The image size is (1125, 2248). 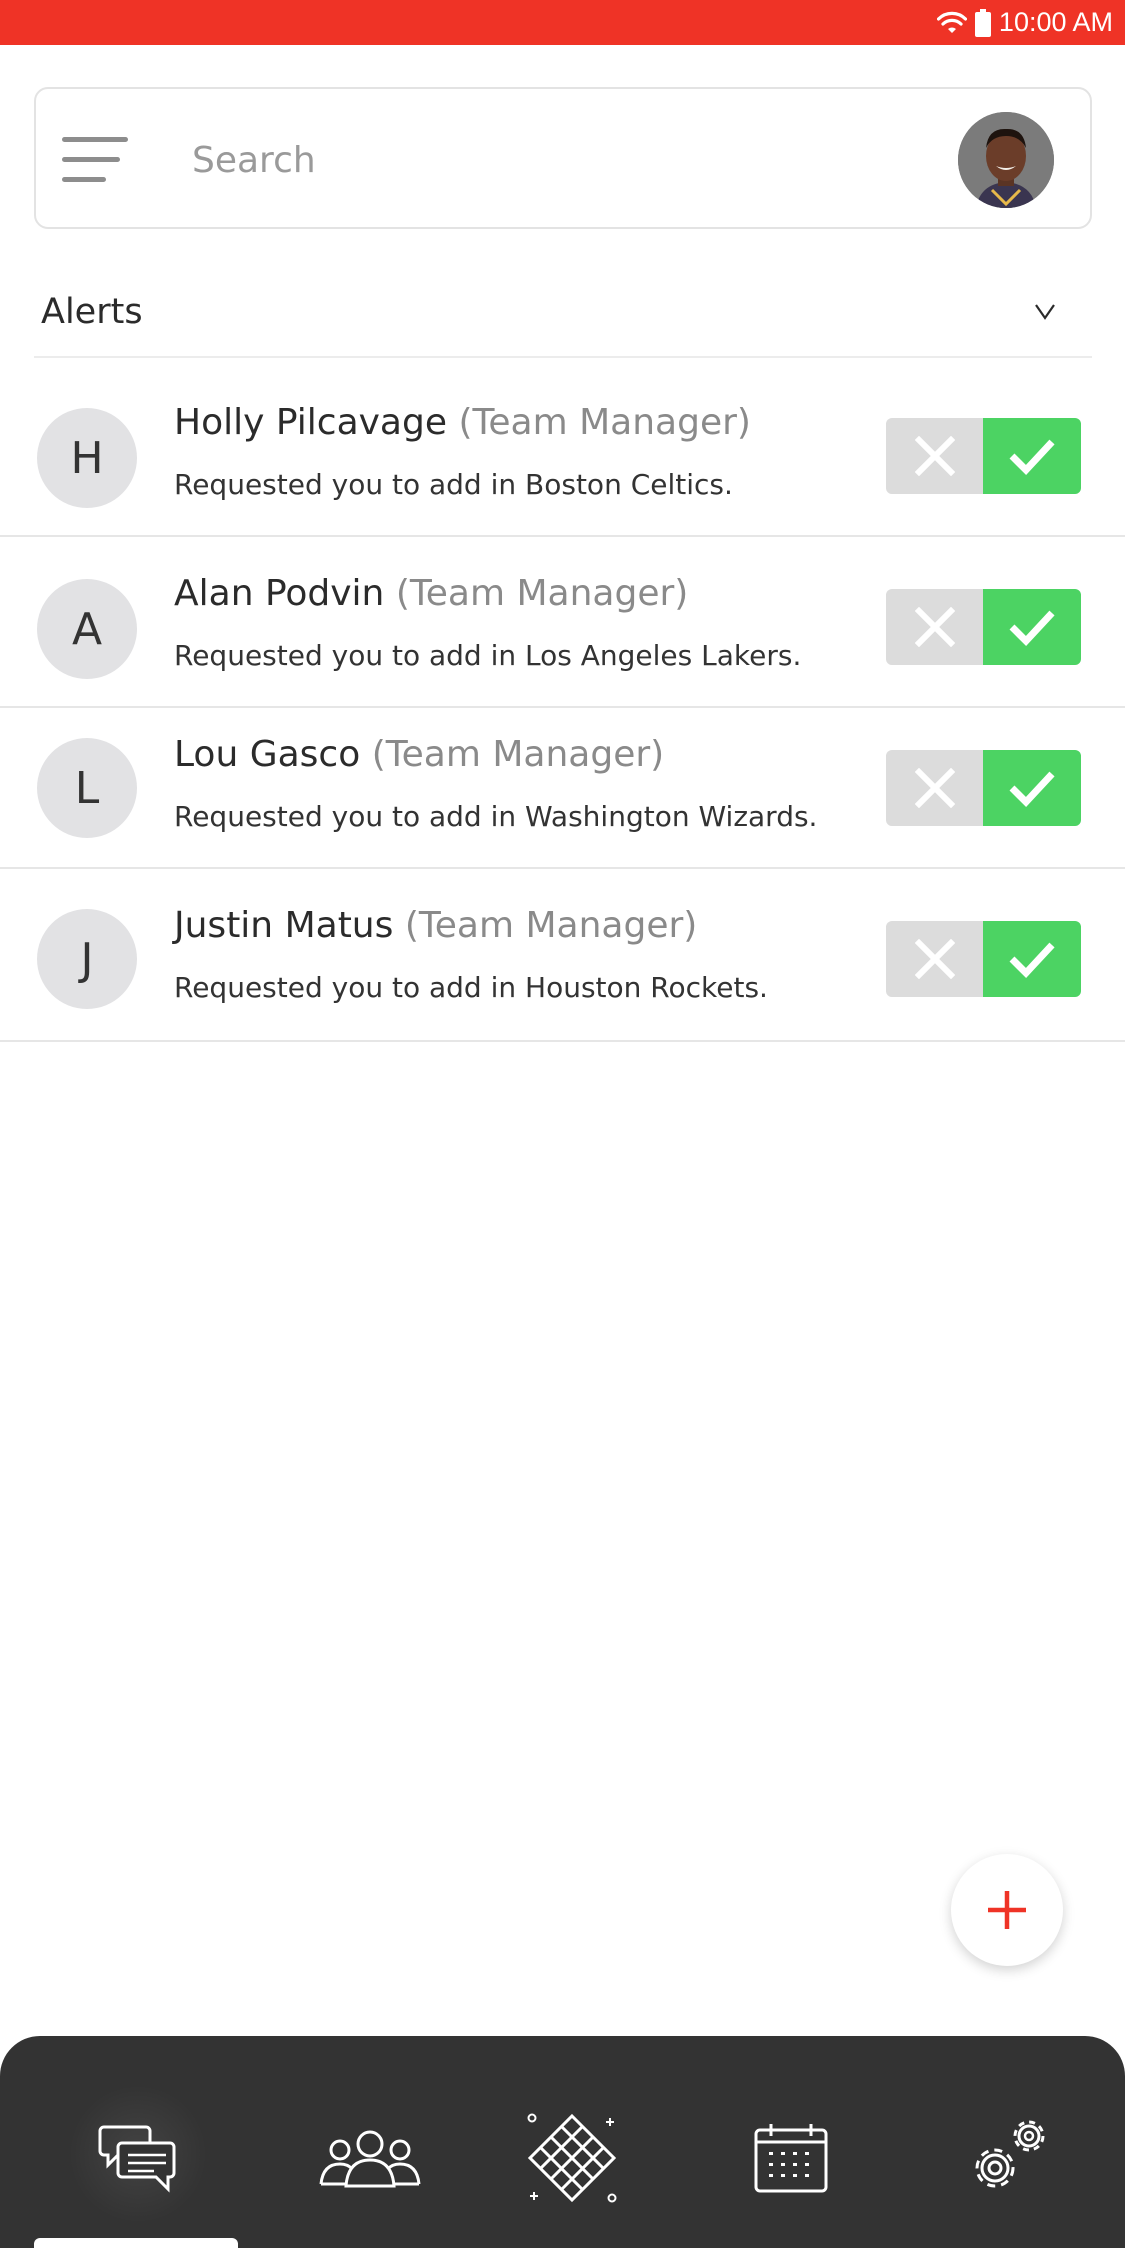 What do you see at coordinates (267, 754) in the screenshot?
I see `alert-sender-name: Lou Gasco` at bounding box center [267, 754].